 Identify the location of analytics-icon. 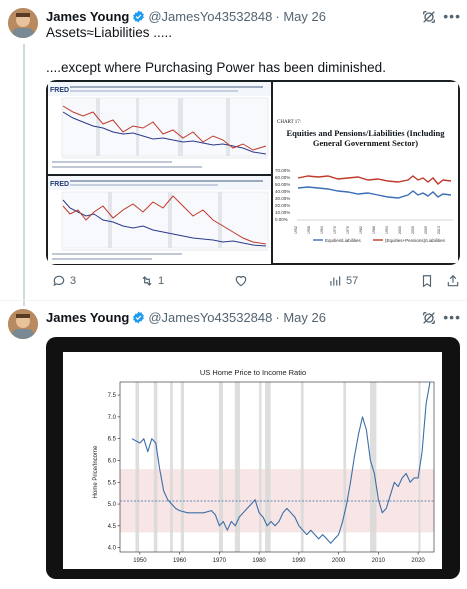
(335, 281).